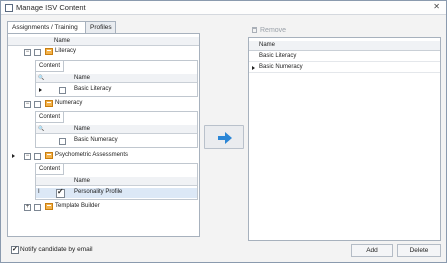 This screenshot has width=447, height=263. Describe the element at coordinates (66, 51) in the screenshot. I see `group-label: Literacy` at that location.